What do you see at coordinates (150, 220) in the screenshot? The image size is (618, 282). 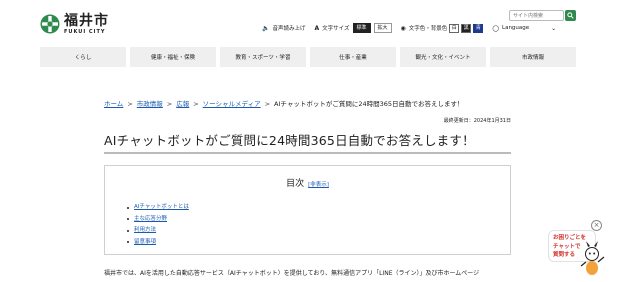 I see `toc-link-fields: 主な応答分野` at bounding box center [150, 220].